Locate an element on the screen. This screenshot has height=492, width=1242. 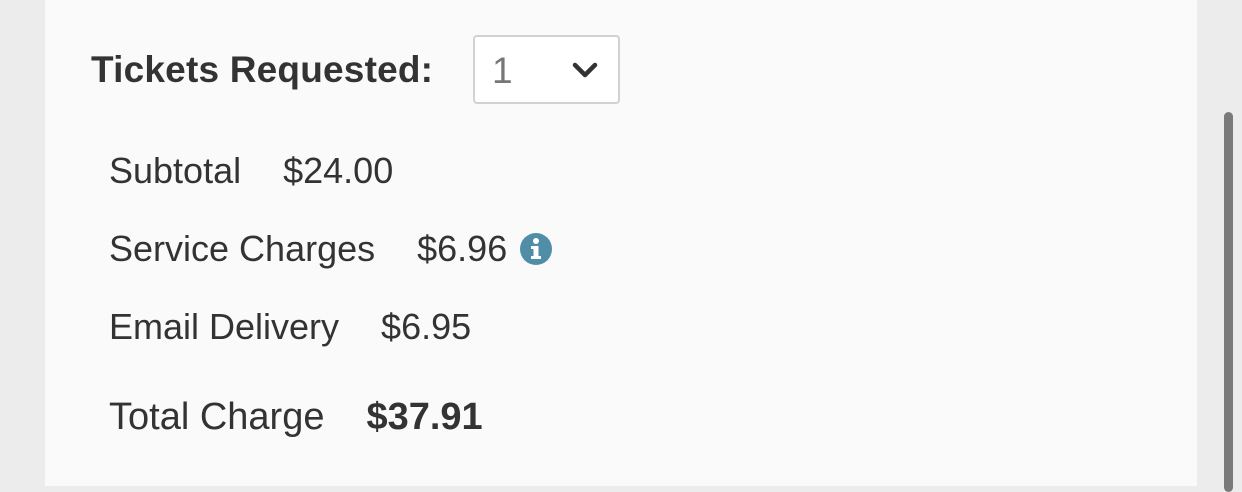
service-charges-row: Service Charges $6.96 is located at coordinates (331, 249).